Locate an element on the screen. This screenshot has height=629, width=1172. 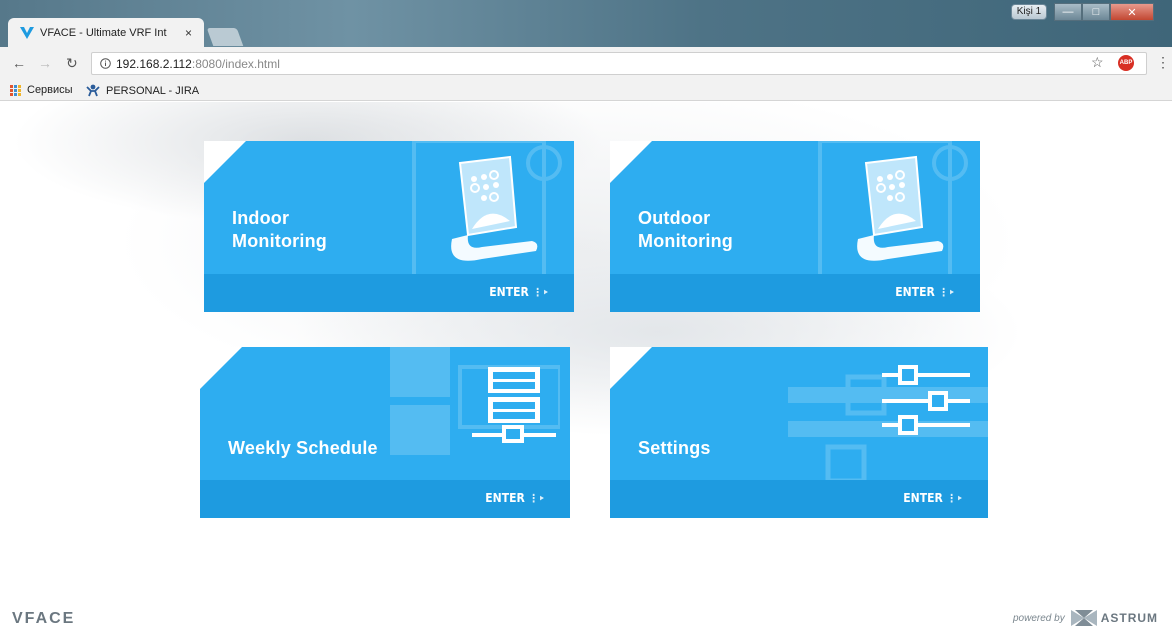
browser-tab: VFACE - Ultimate VRF Int × is located at coordinates (106, 33).